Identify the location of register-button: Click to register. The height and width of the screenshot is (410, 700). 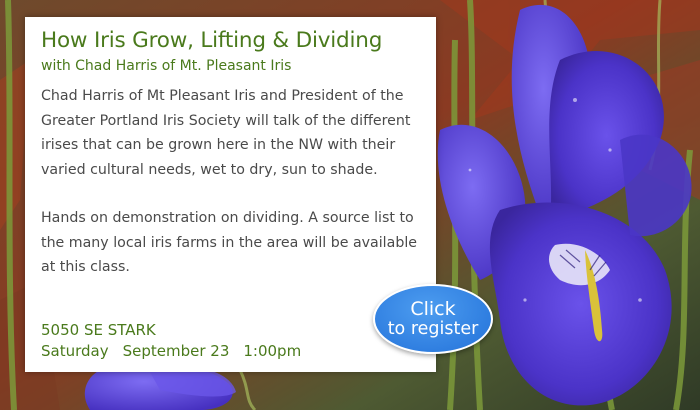
(433, 319).